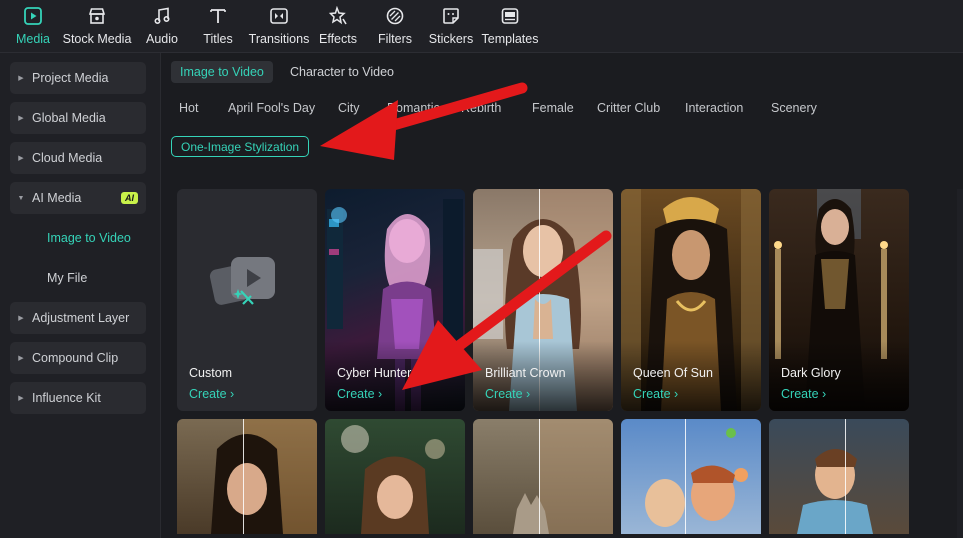 The image size is (963, 538). I want to click on stickers-icon, so click(451, 16).